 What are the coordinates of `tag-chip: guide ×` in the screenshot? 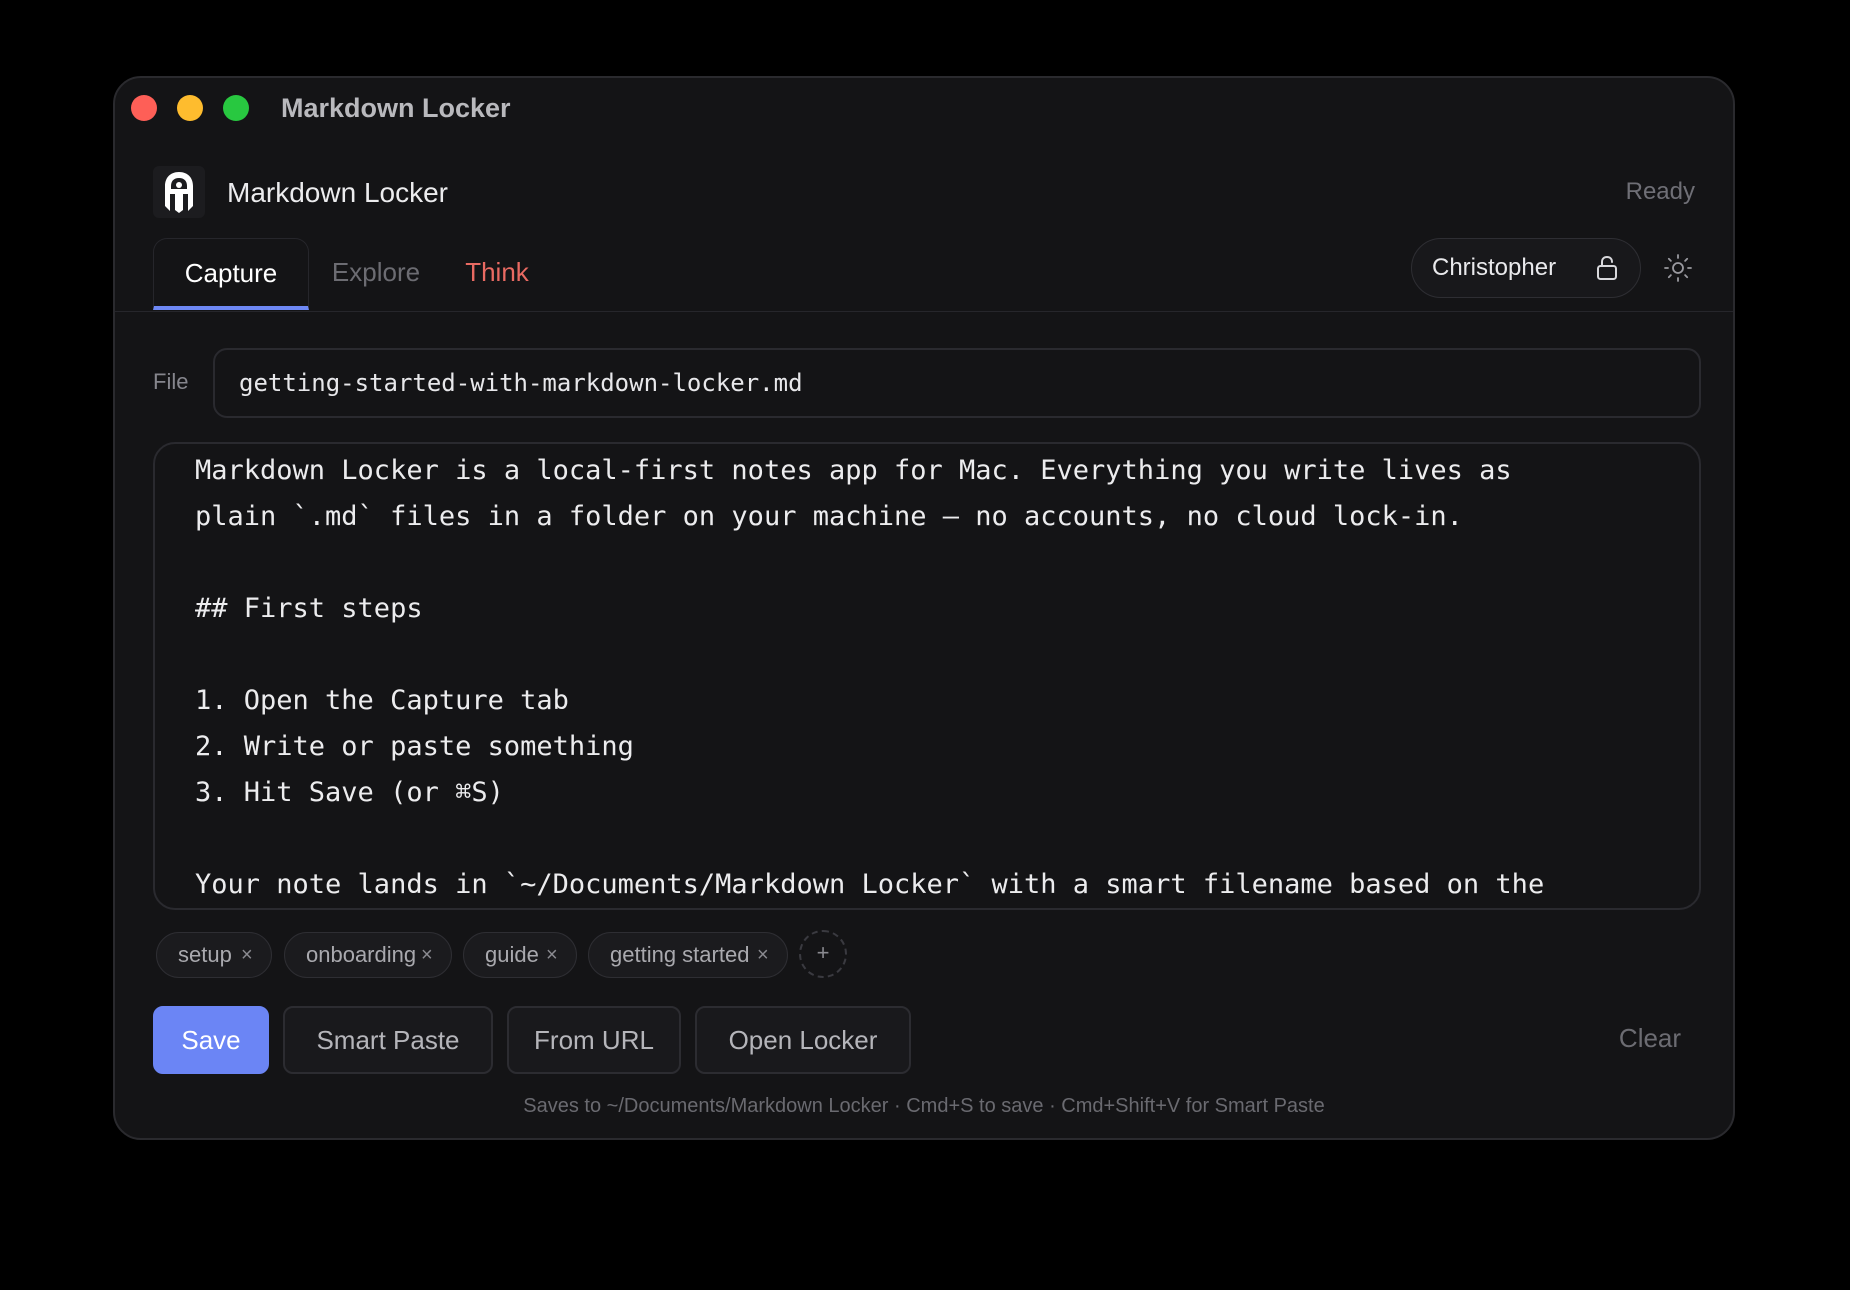 It's located at (520, 955).